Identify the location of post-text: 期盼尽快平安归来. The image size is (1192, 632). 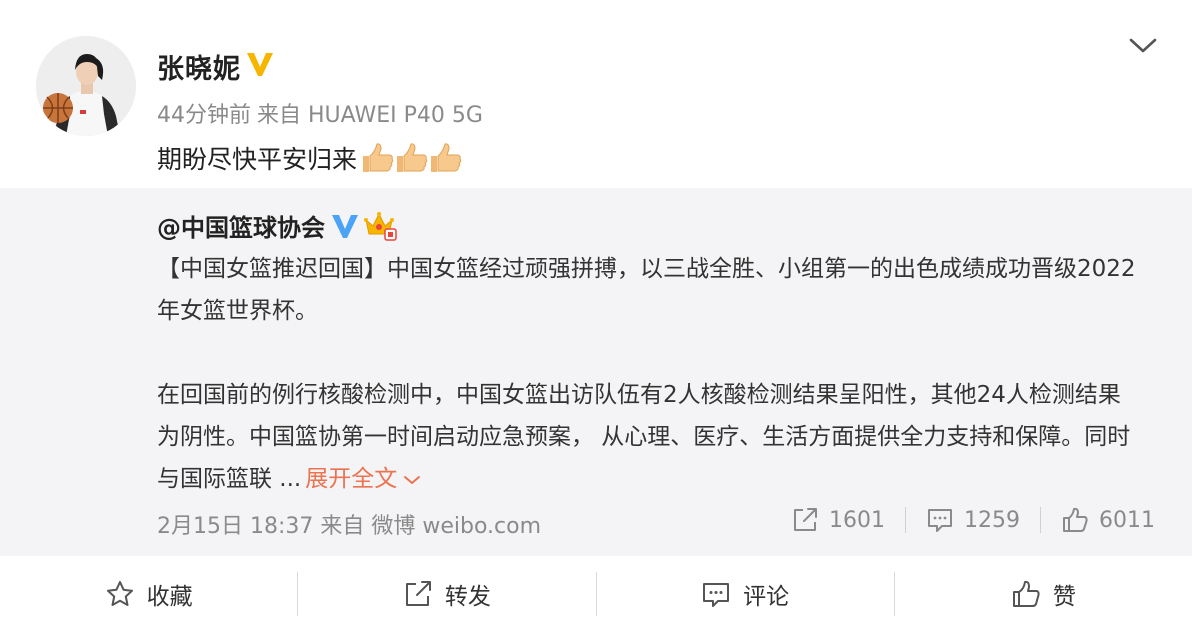
(309, 158).